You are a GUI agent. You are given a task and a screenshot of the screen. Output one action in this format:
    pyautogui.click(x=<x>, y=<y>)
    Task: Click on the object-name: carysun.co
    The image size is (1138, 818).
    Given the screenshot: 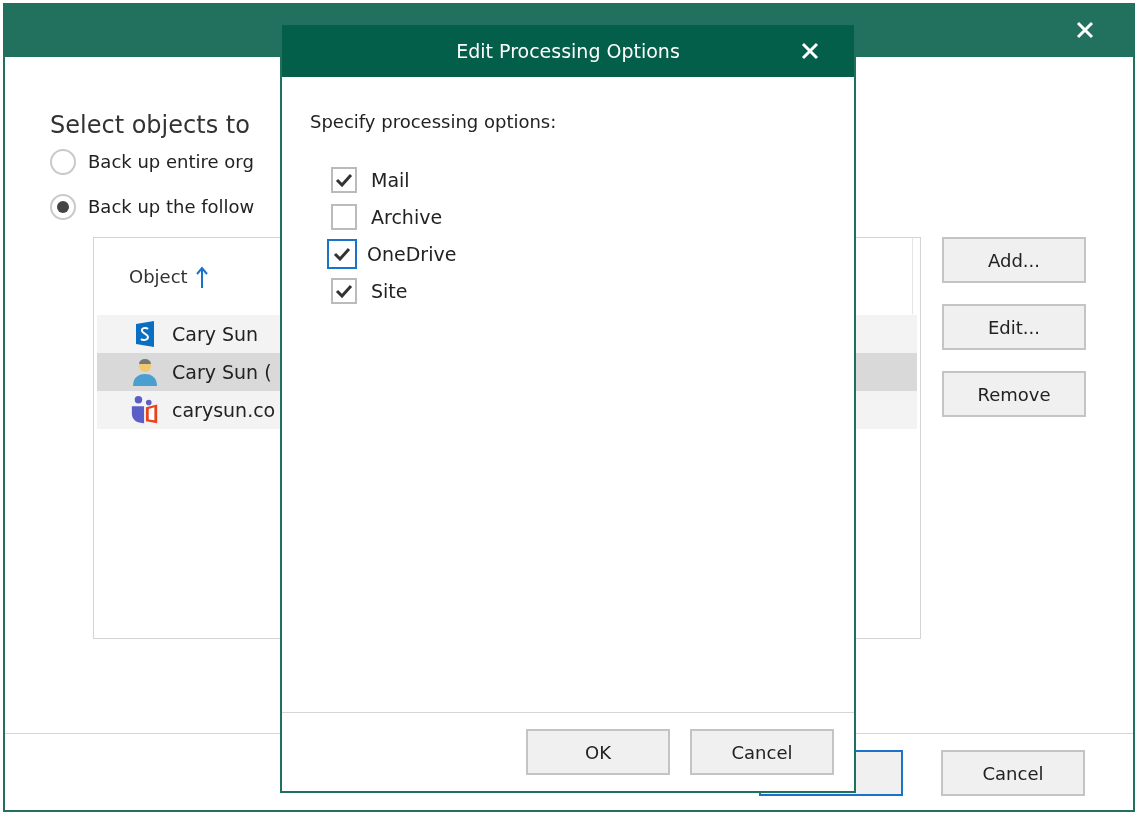 What is the action you would take?
    pyautogui.click(x=224, y=410)
    